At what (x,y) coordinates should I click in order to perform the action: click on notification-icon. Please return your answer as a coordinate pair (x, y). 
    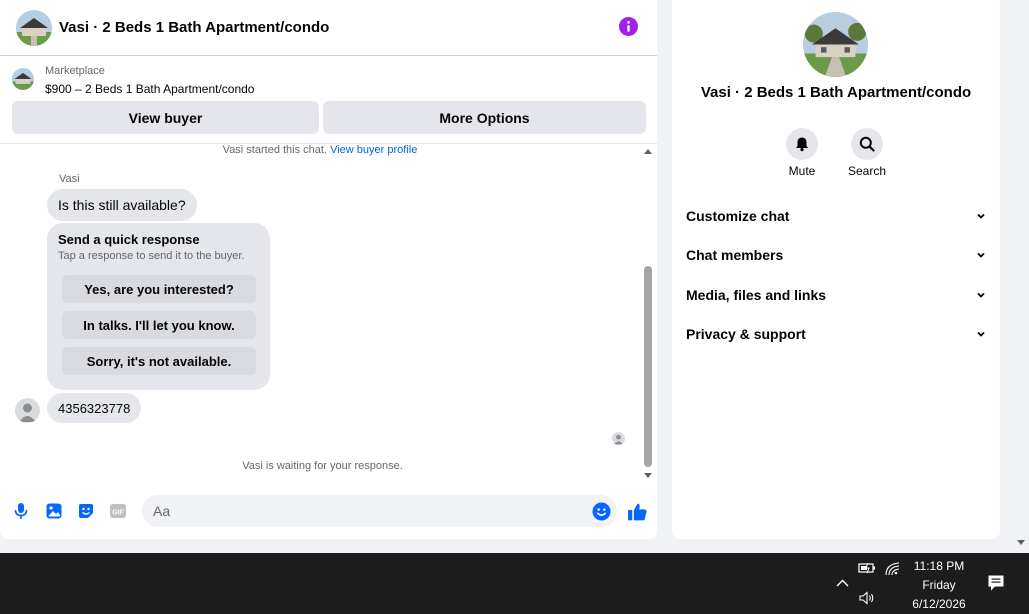
    Looking at the image, I should click on (996, 583).